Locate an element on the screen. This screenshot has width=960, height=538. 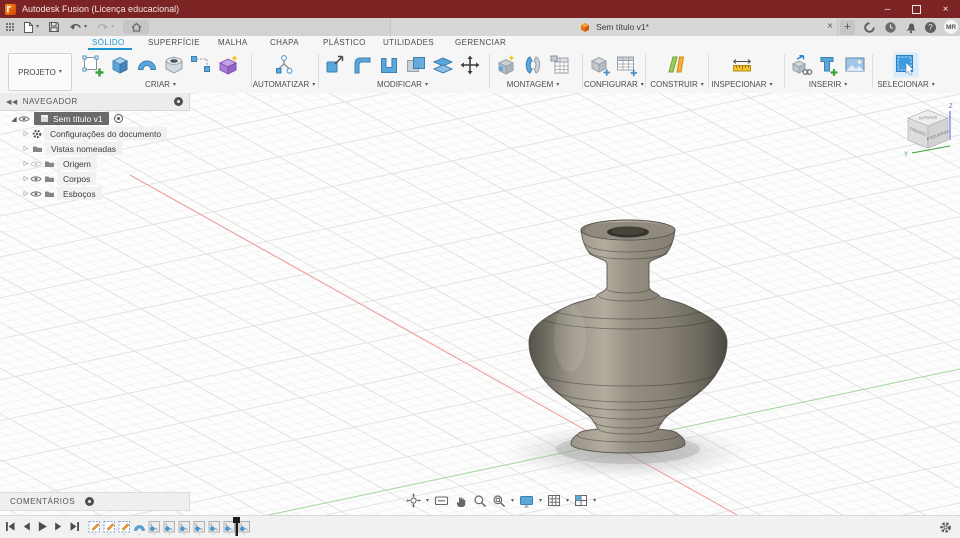
configuration-table-button is located at coordinates (627, 65).